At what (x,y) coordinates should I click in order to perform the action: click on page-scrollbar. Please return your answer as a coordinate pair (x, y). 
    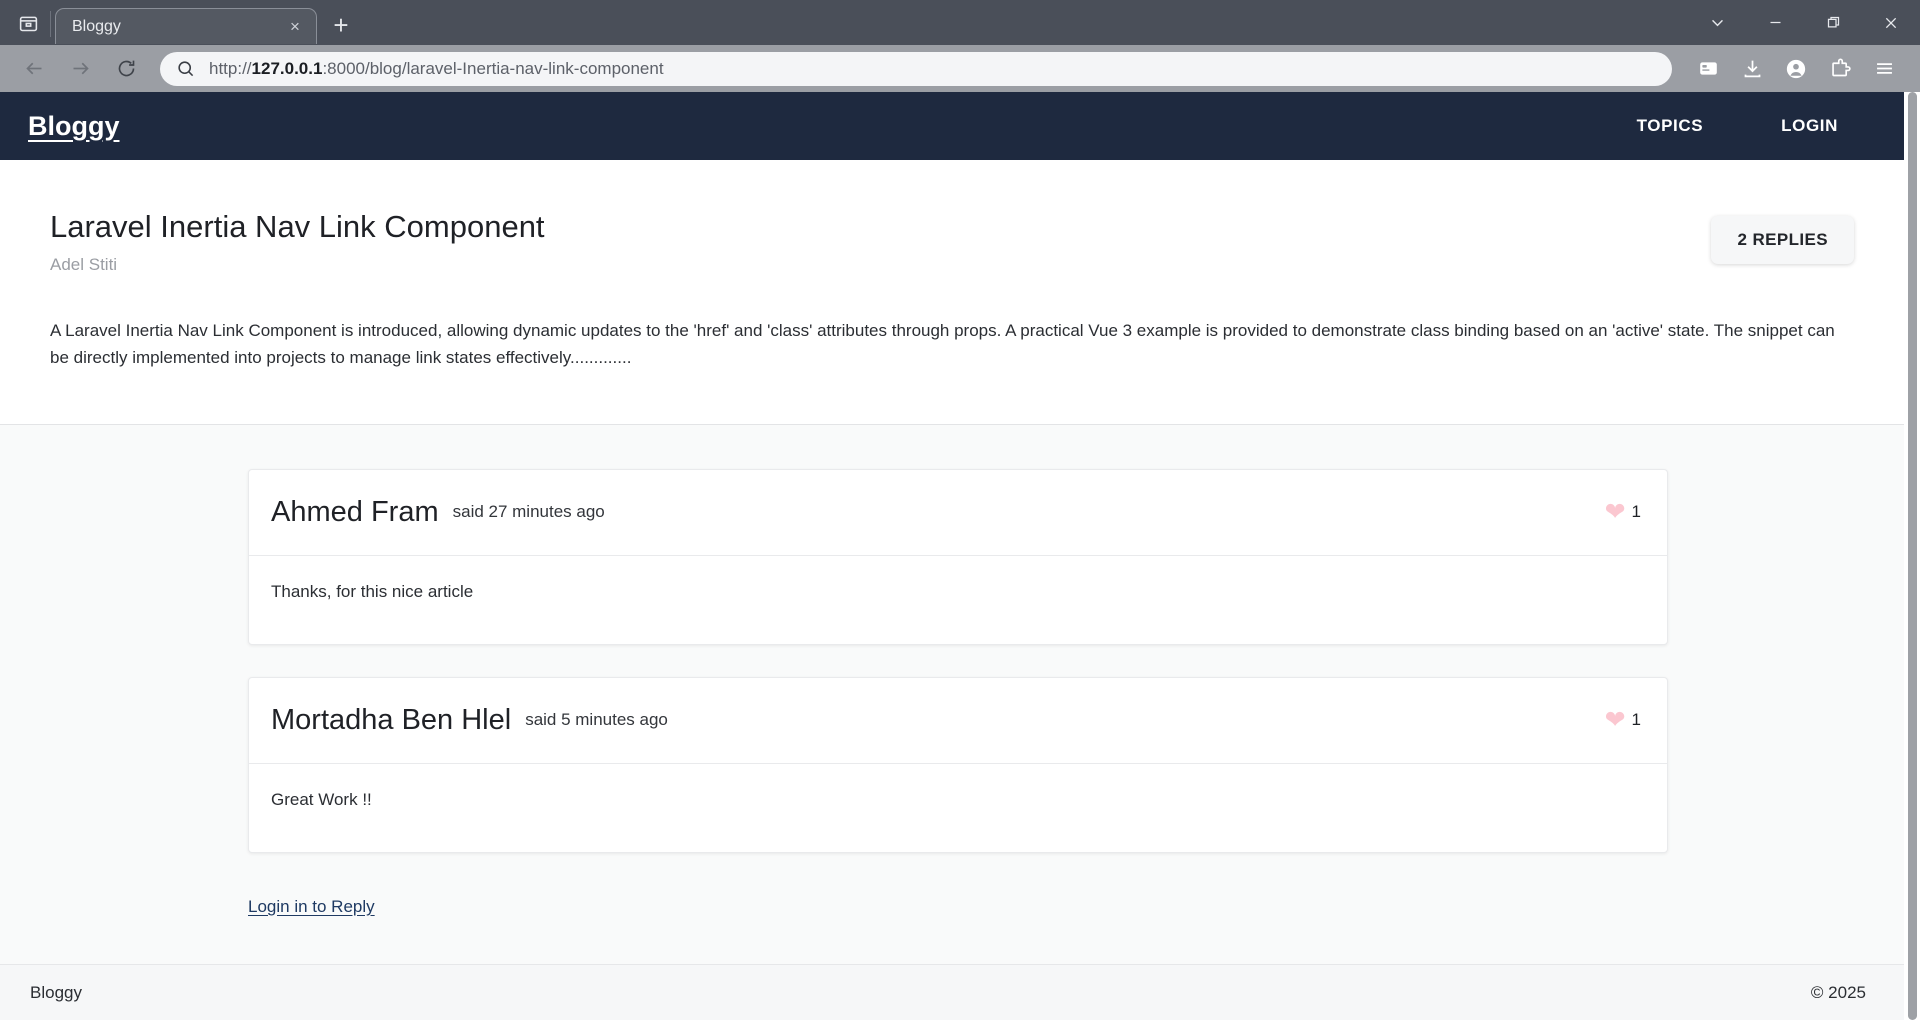
    Looking at the image, I should click on (1912, 556).